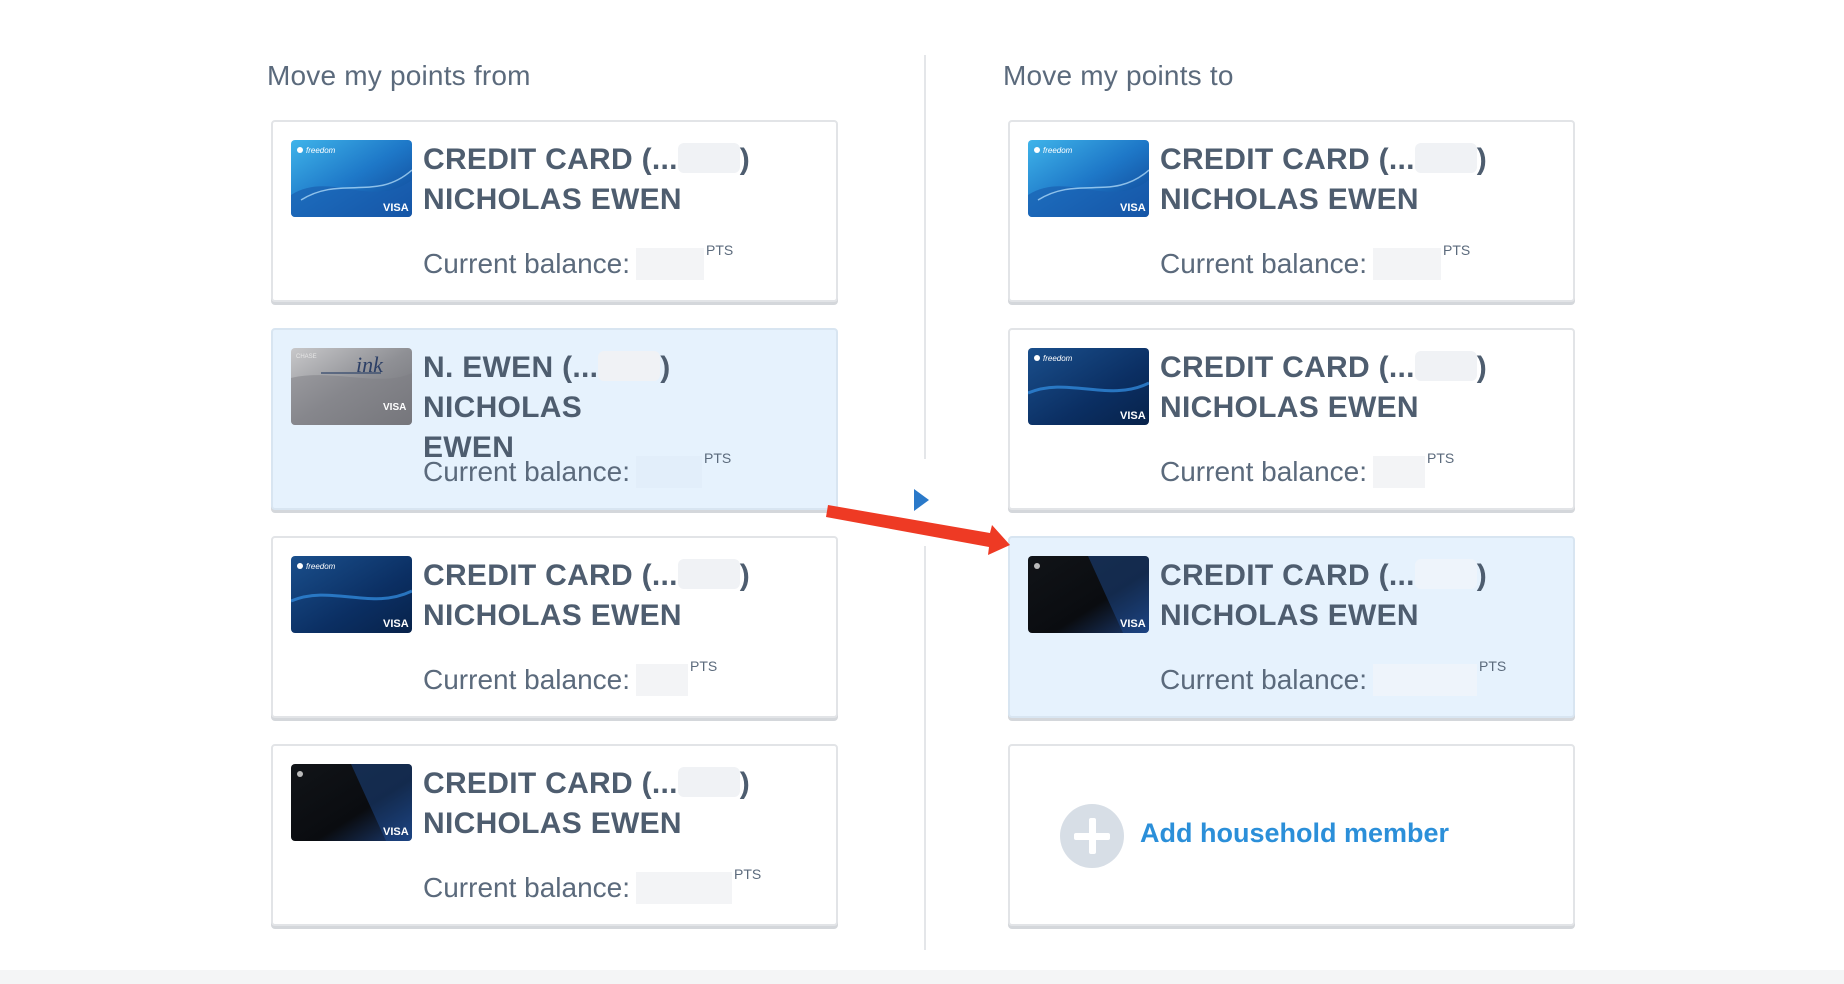 This screenshot has height=984, width=1844. I want to click on from-heading: Move my points from, so click(399, 75).